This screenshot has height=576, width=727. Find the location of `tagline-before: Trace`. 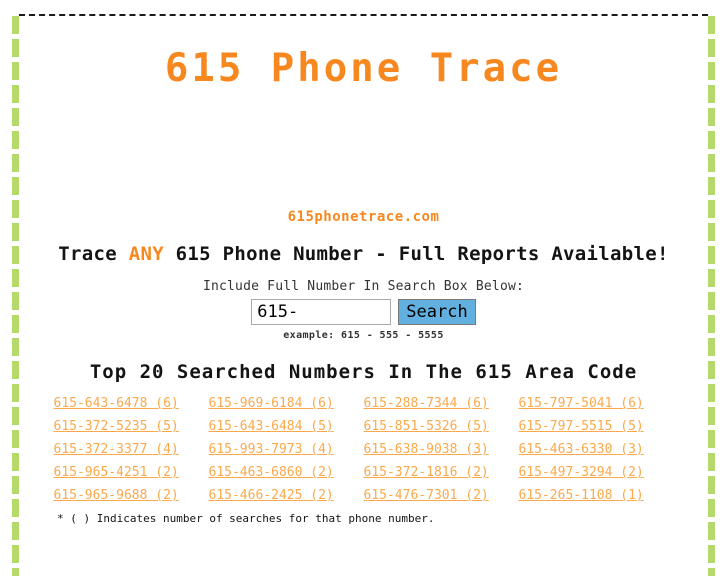

tagline-before: Trace is located at coordinates (93, 253).